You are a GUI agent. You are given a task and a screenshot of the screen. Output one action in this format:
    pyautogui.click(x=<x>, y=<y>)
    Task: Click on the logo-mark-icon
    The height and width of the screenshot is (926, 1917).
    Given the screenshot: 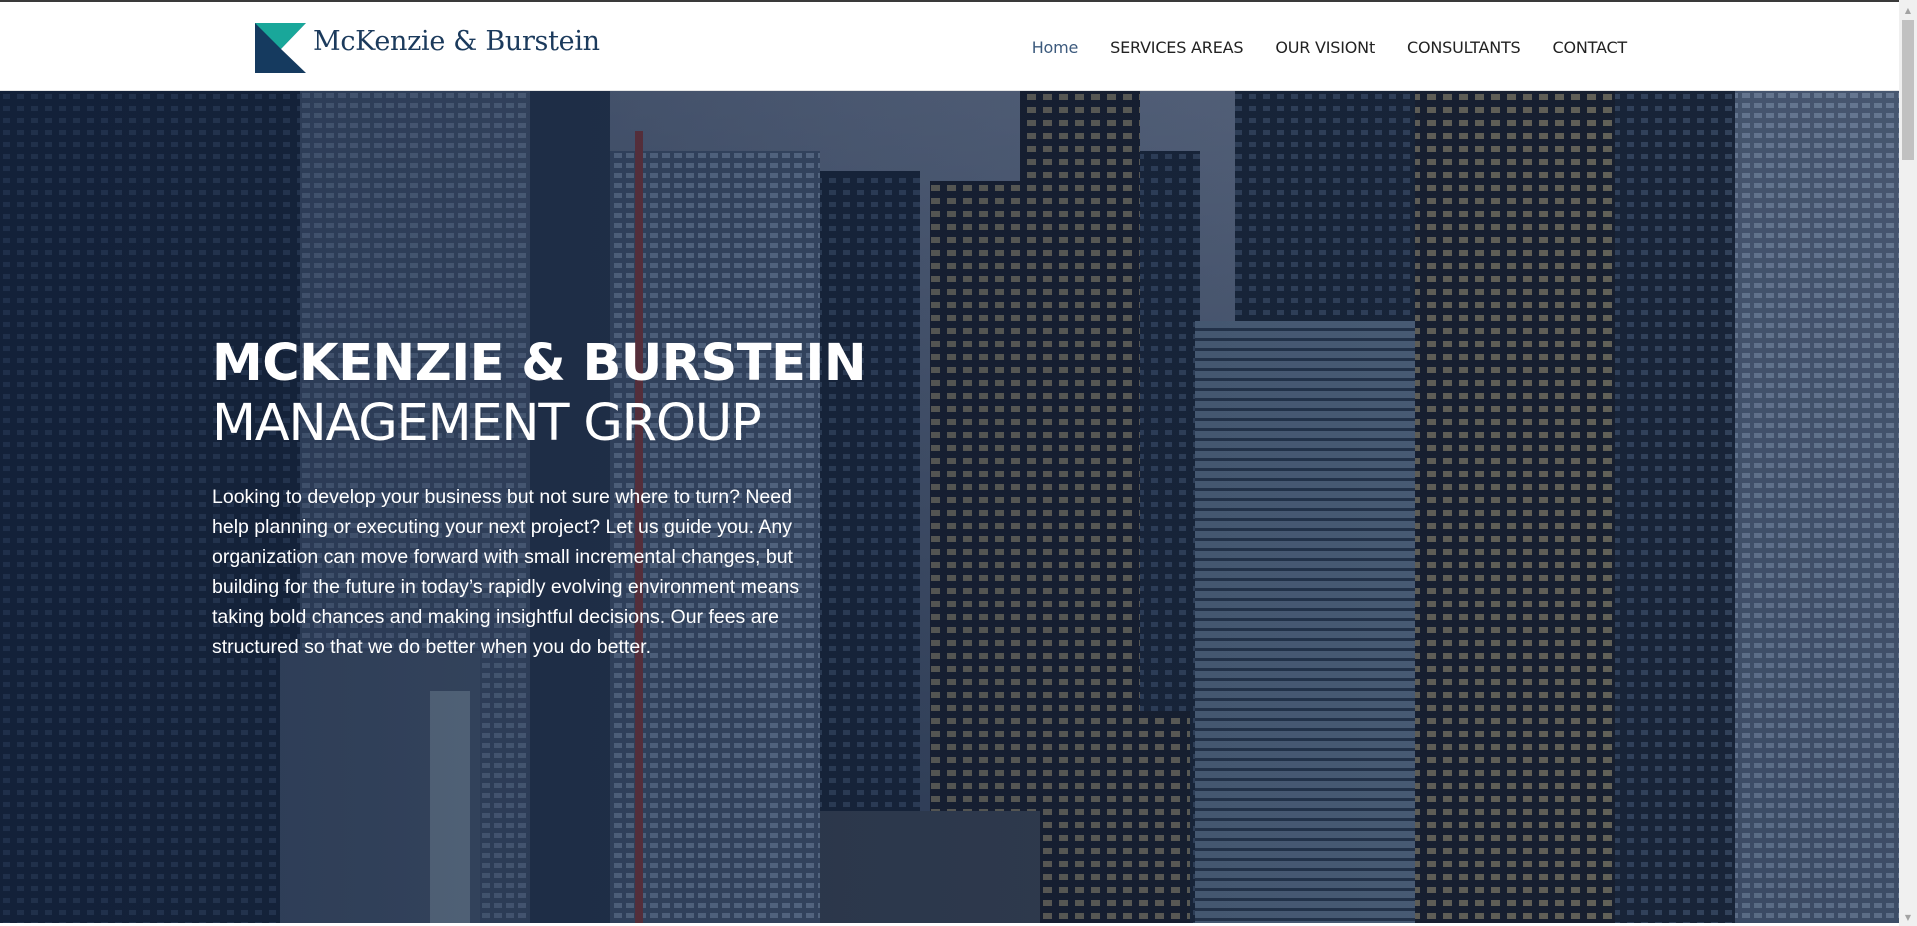 What is the action you would take?
    pyautogui.click(x=280, y=48)
    